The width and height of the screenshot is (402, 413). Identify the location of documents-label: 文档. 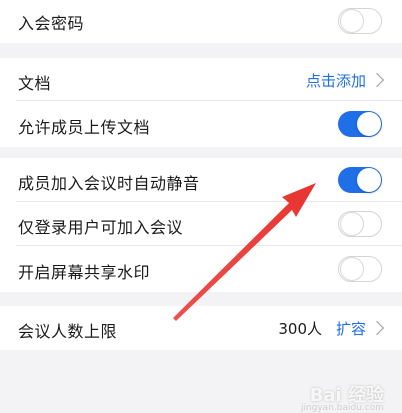
(35, 83).